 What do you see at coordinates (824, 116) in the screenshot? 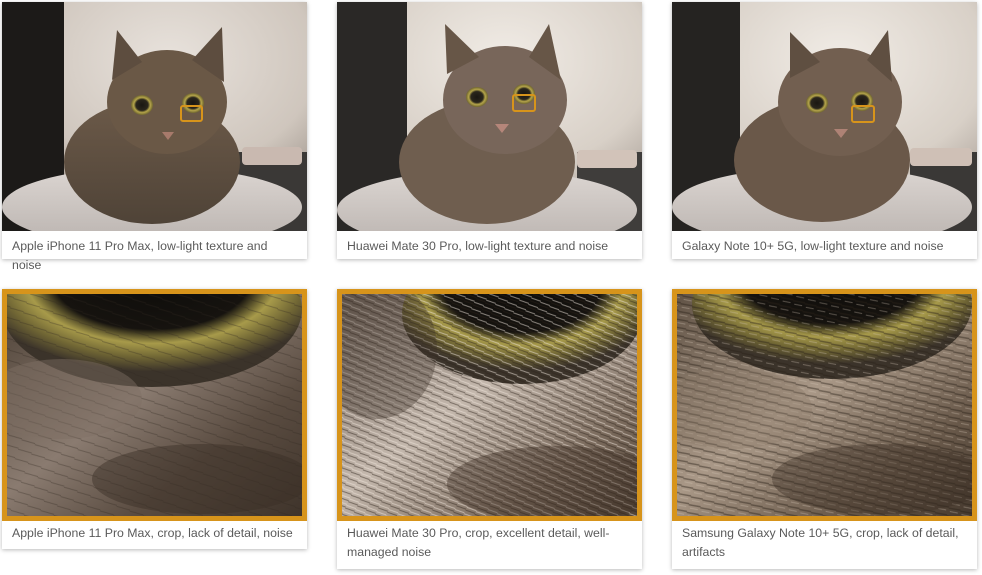
I see `cat-photo-galaxy` at bounding box center [824, 116].